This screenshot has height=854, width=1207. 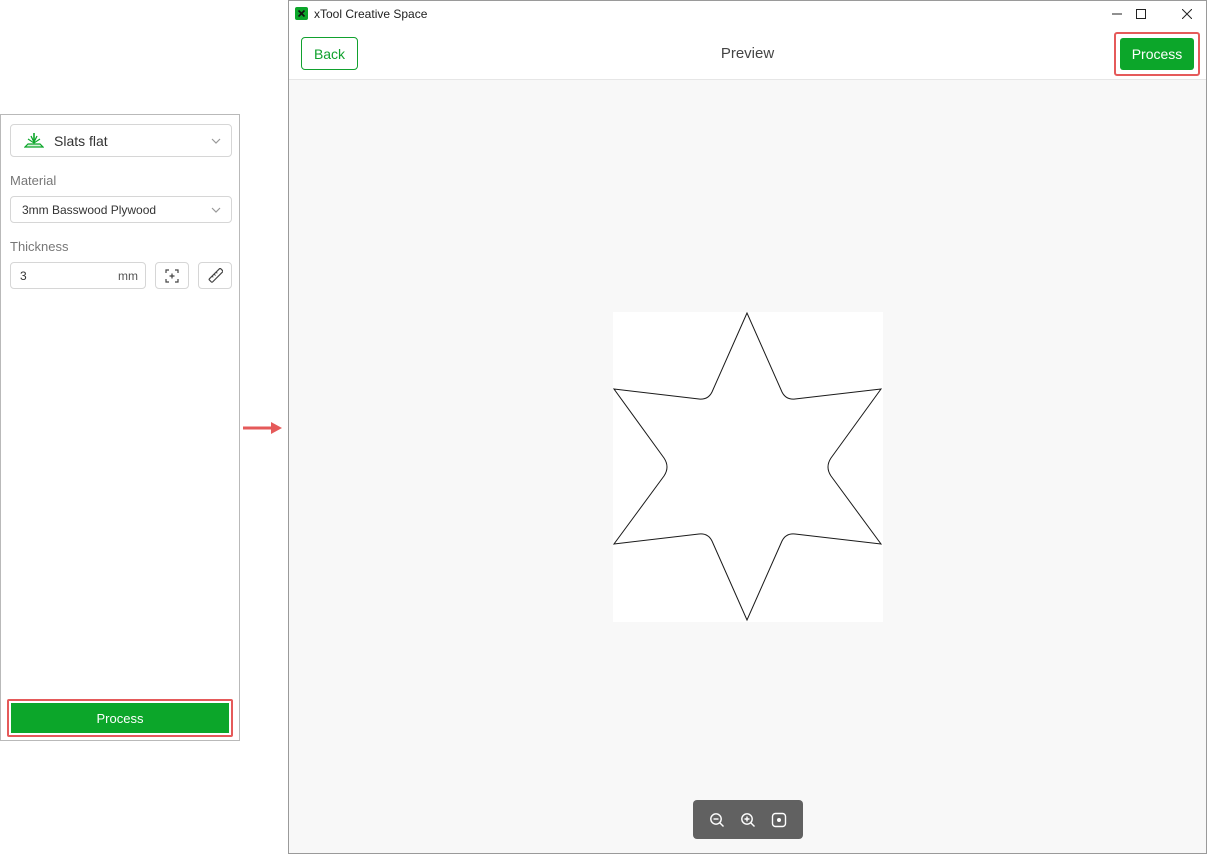 I want to click on app-logo-icon, so click(x=301, y=13).